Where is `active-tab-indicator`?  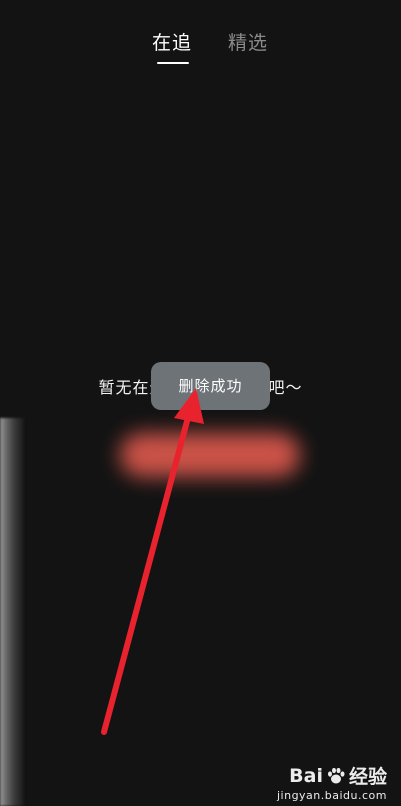
active-tab-indicator is located at coordinates (173, 63).